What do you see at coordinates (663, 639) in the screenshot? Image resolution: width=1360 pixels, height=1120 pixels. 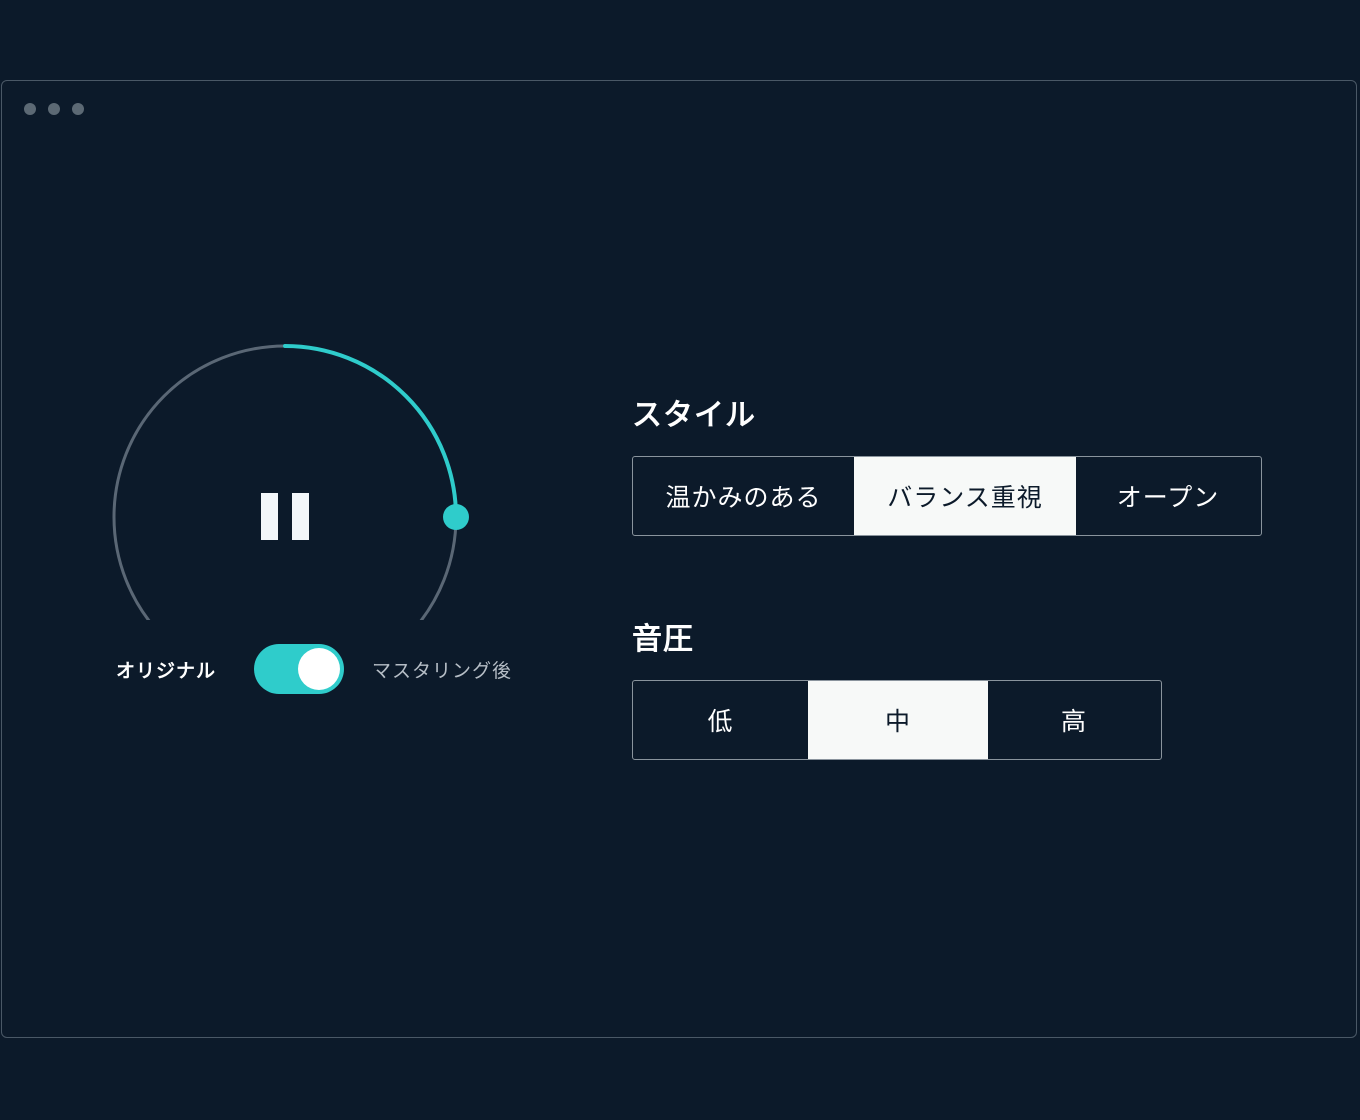 I see `loudness-title: 音圧` at bounding box center [663, 639].